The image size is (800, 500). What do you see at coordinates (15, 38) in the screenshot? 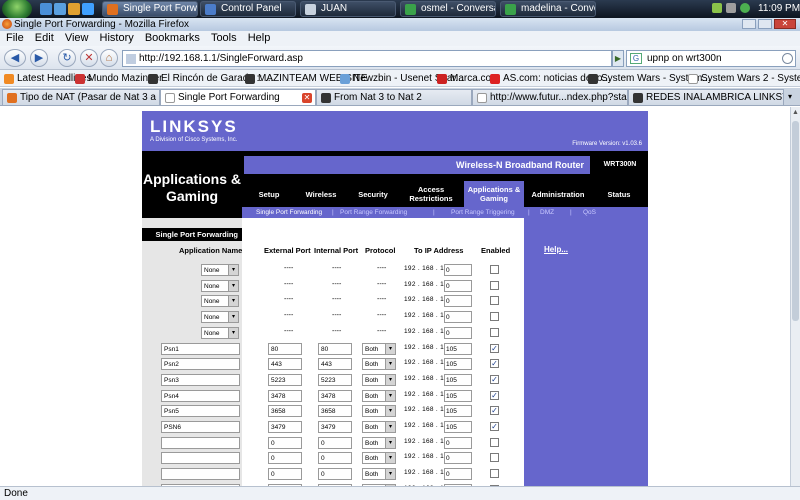
I see `menu-file: File` at bounding box center [15, 38].